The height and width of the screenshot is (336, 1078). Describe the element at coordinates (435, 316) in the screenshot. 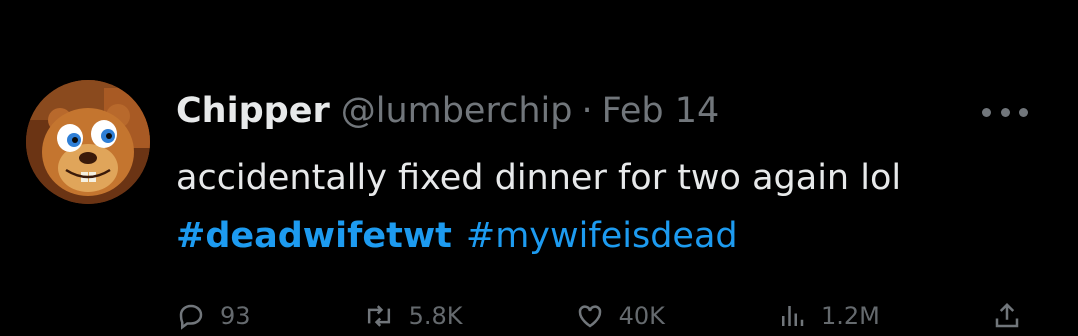

I see `retweet-count: 5.8K` at that location.